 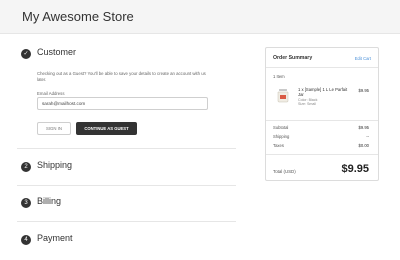 What do you see at coordinates (281, 127) in the screenshot?
I see `subtotal-label: Subtotal` at bounding box center [281, 127].